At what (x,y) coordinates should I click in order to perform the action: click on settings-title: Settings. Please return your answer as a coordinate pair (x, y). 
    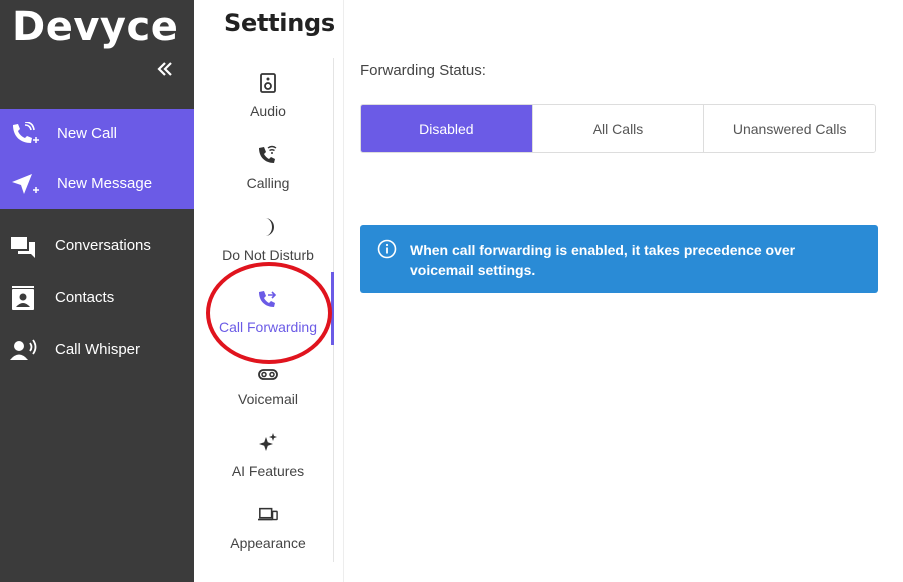
    Looking at the image, I should click on (279, 23).